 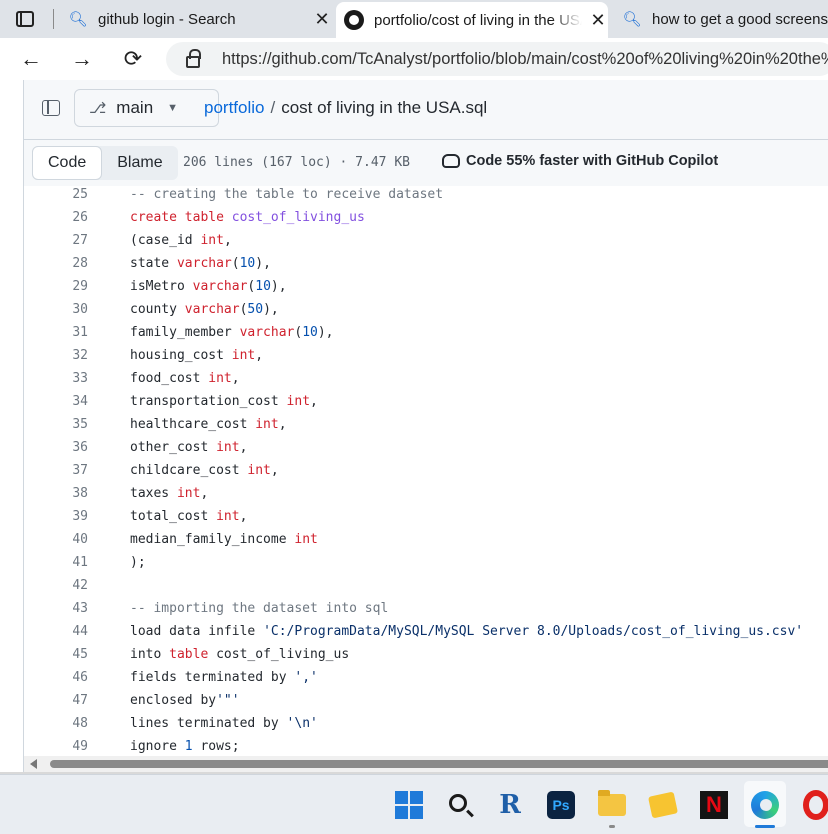 I want to click on code-text: transportation_cost int,, so click(x=224, y=401).